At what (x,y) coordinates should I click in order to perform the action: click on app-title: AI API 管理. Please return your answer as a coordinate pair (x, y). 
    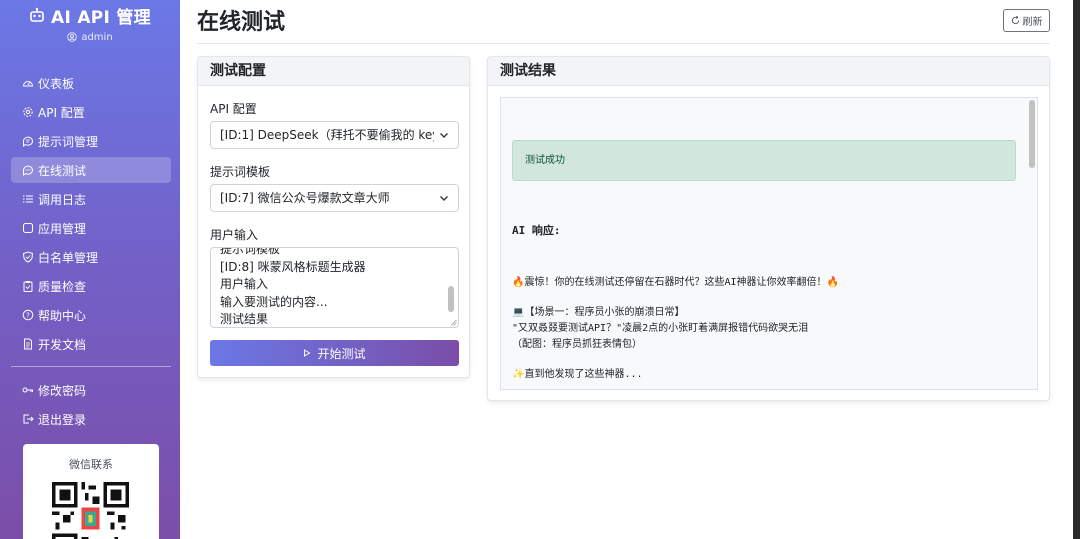
    Looking at the image, I should click on (101, 17).